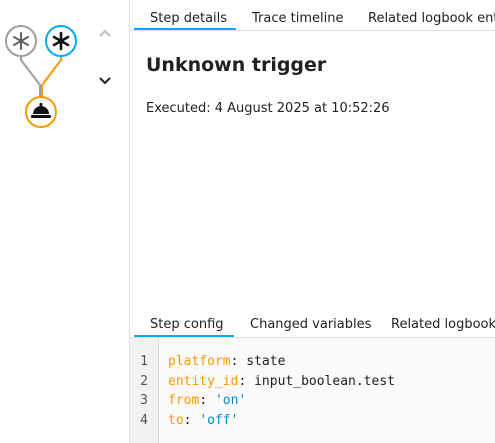 Image resolution: width=495 pixels, height=443 pixels. What do you see at coordinates (144, 390) in the screenshot?
I see `line-number-gutter: 1 2 3 4` at bounding box center [144, 390].